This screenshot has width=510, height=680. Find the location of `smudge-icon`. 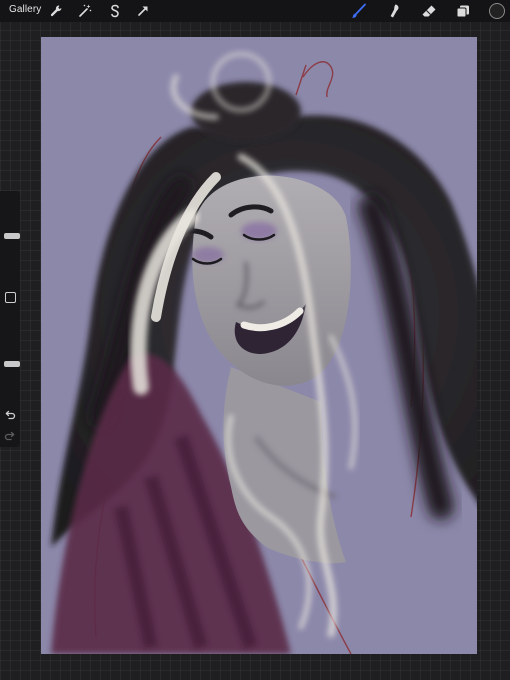

smudge-icon is located at coordinates (394, 11).